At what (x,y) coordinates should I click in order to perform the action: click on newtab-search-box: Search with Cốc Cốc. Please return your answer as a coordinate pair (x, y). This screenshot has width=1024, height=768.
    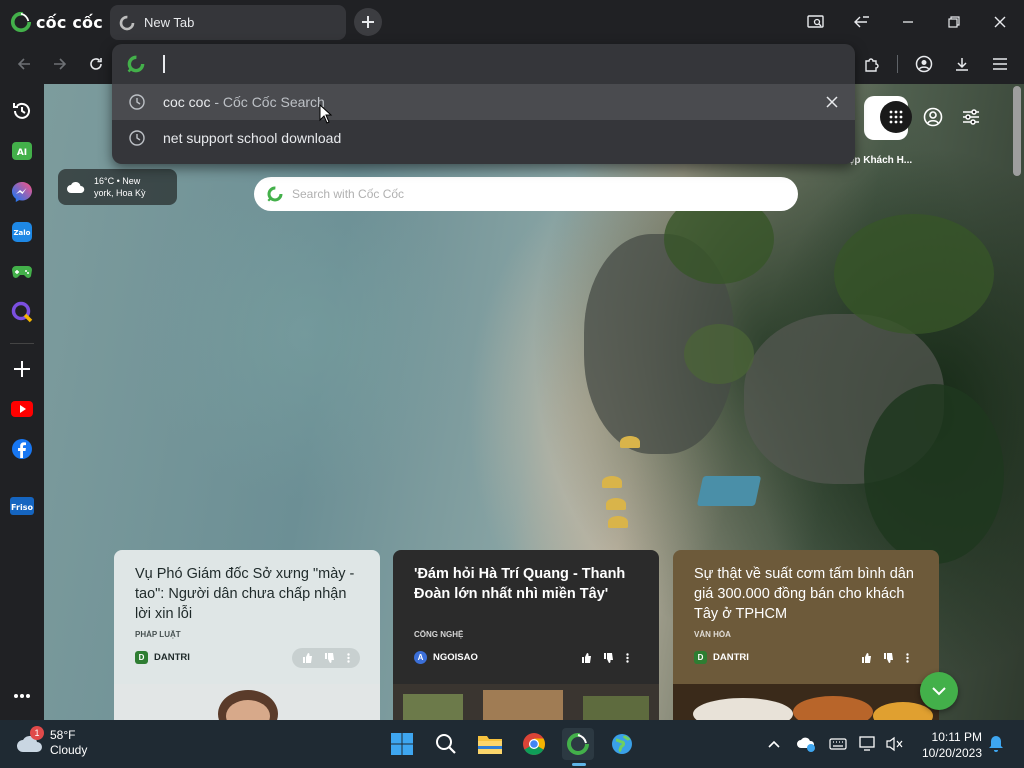
    Looking at the image, I should click on (526, 194).